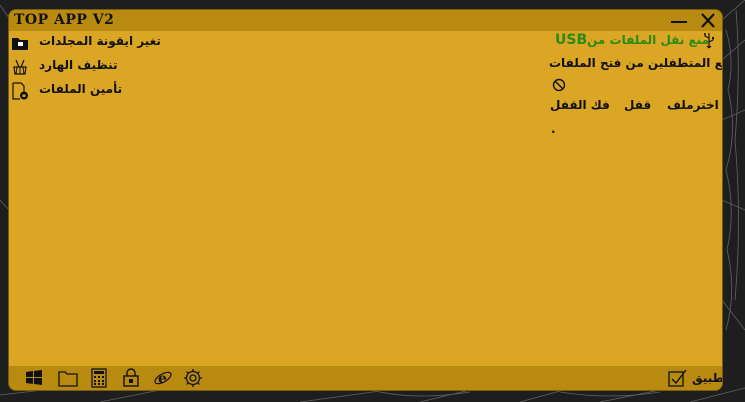 The width and height of the screenshot is (745, 402). I want to click on usb-word: USB, so click(571, 40).